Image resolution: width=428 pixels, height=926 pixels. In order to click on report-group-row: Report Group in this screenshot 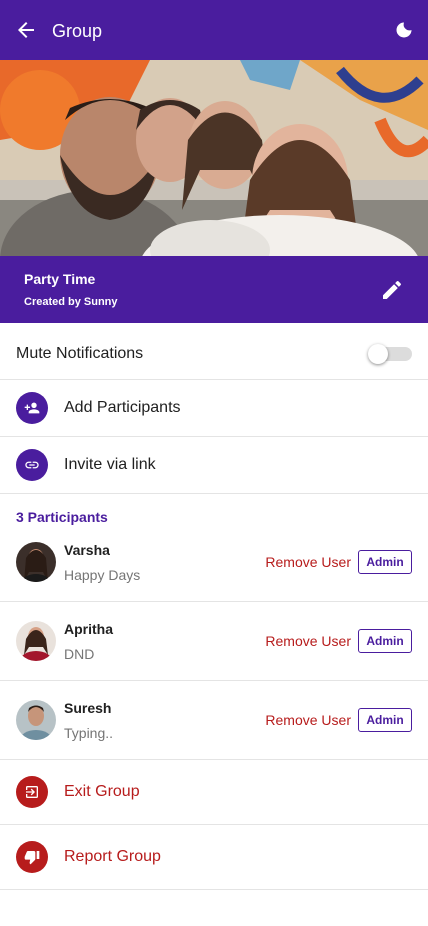, I will do `click(214, 857)`.